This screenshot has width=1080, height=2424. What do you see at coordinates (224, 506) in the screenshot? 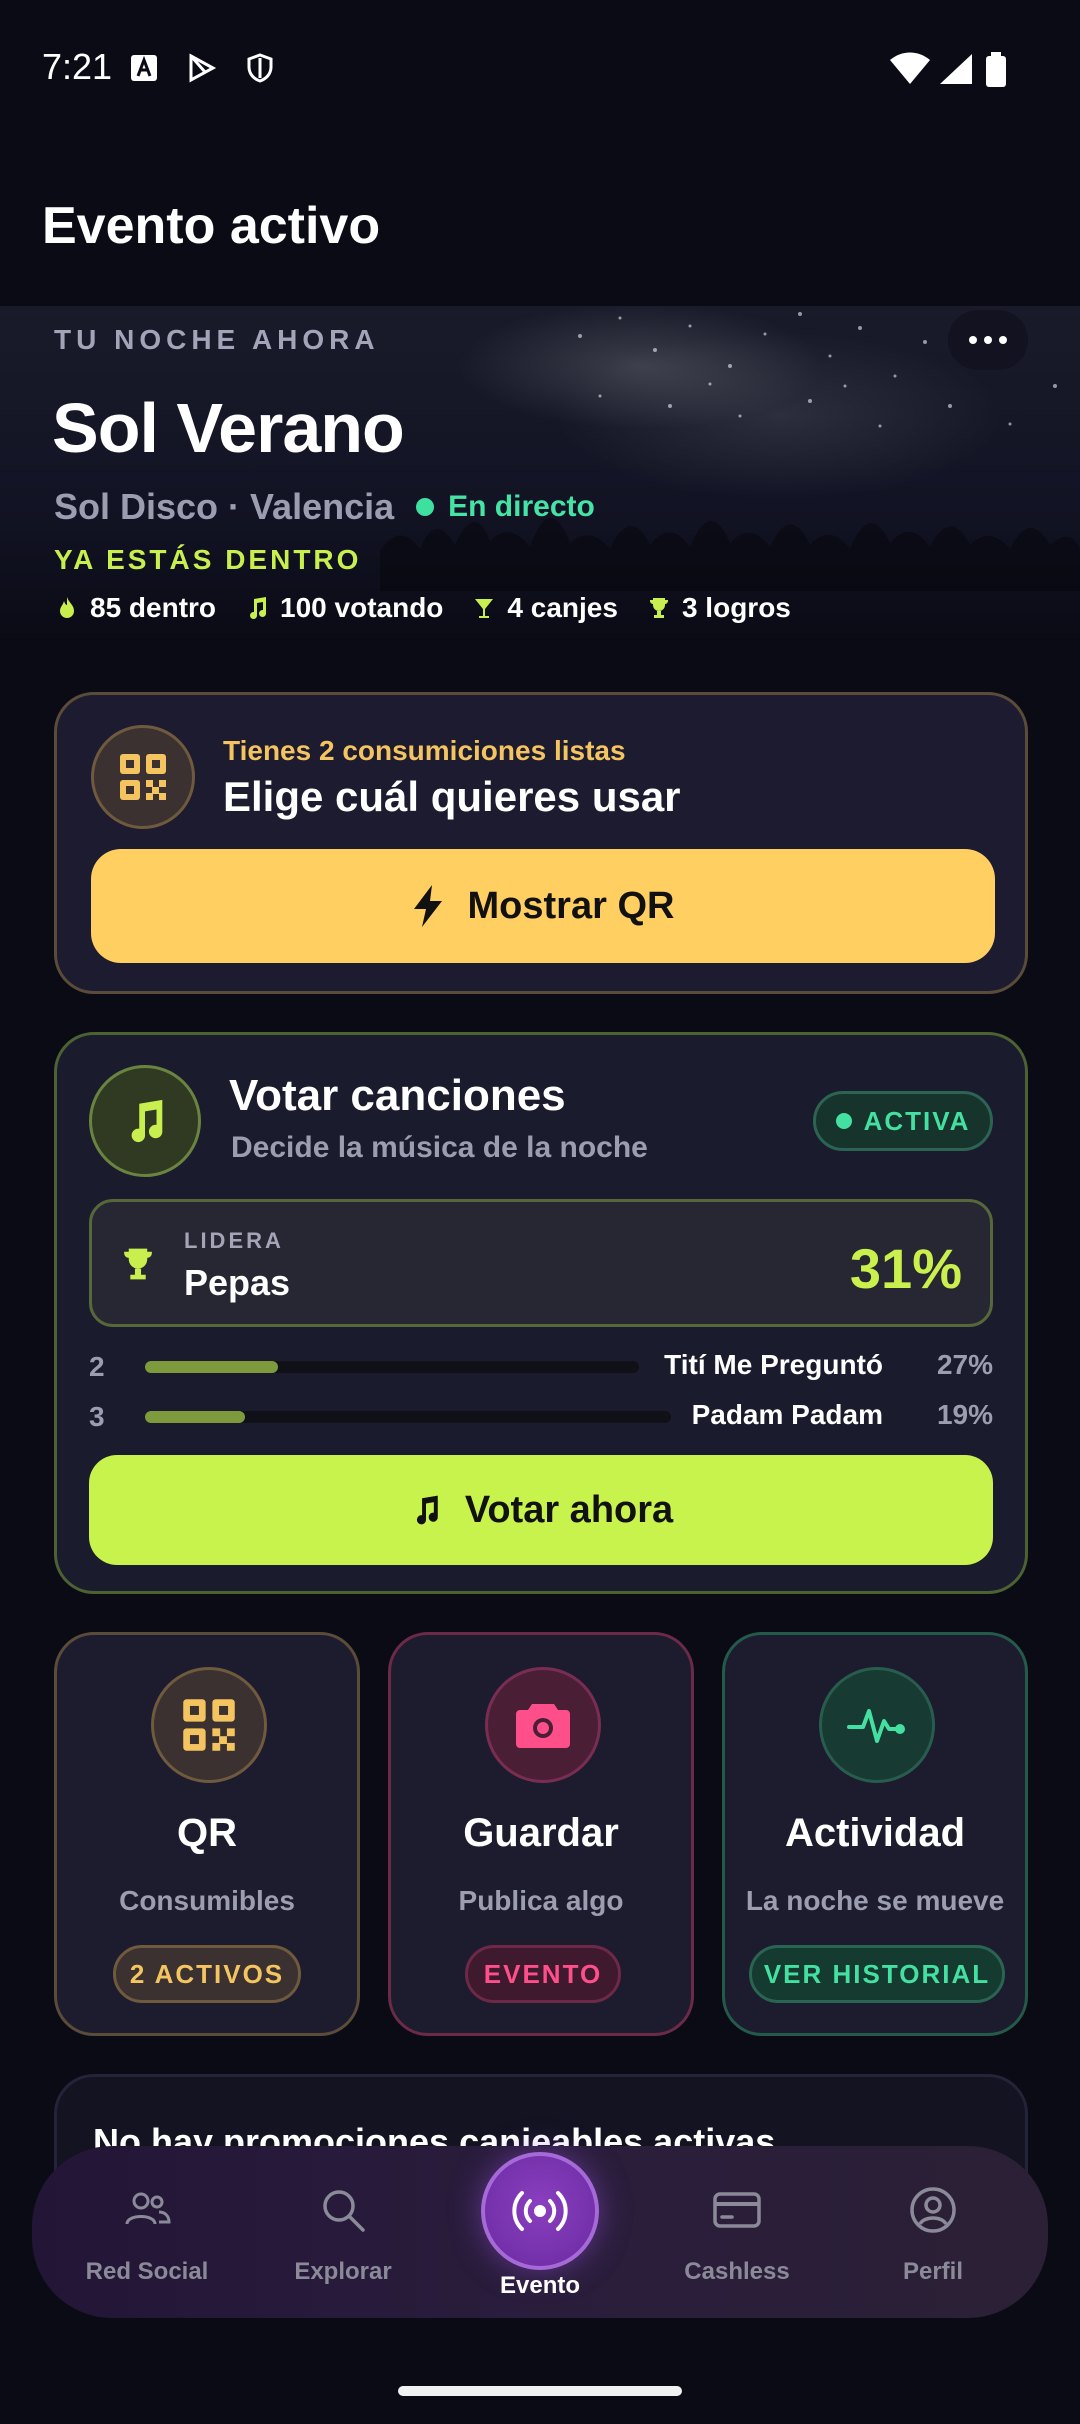
I see `event-venue: Sol Disco · Valencia` at bounding box center [224, 506].